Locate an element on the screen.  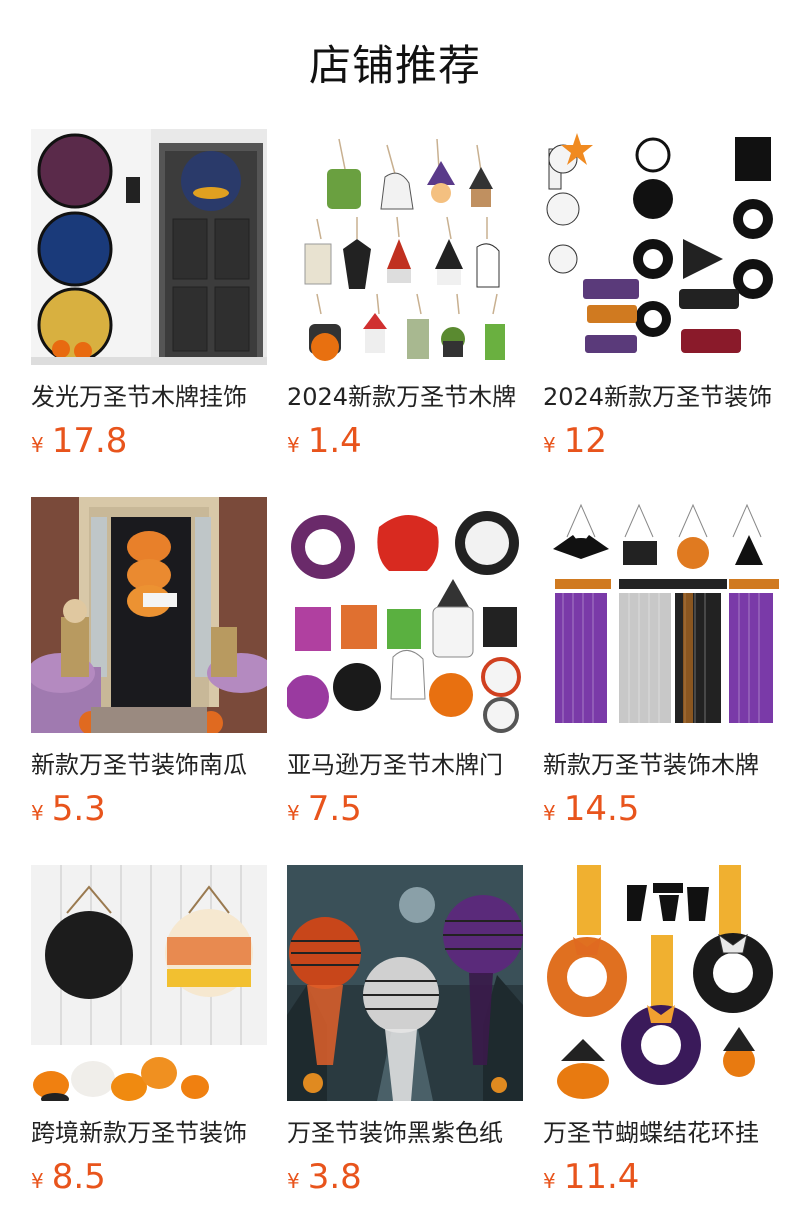
product-card: 亚马逊万圣节木牌门 ¥7.5 is located at coordinates (405, 681).